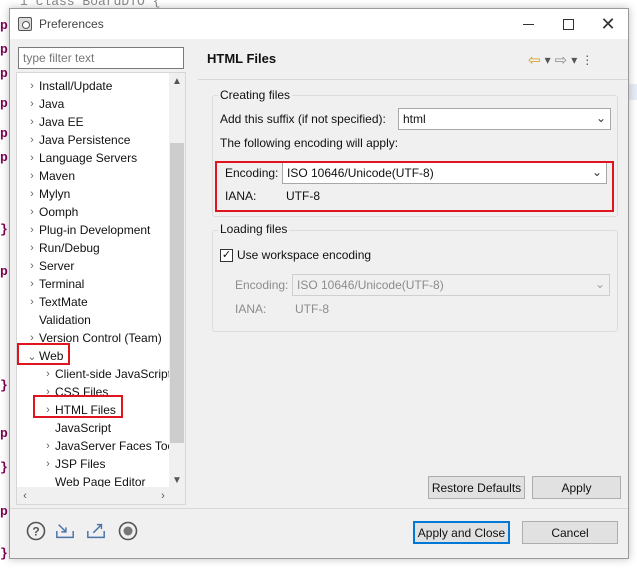 Image resolution: width=637 pixels, height=574 pixels. I want to click on tree-item: › Client-side JavaScript, so click(106, 374).